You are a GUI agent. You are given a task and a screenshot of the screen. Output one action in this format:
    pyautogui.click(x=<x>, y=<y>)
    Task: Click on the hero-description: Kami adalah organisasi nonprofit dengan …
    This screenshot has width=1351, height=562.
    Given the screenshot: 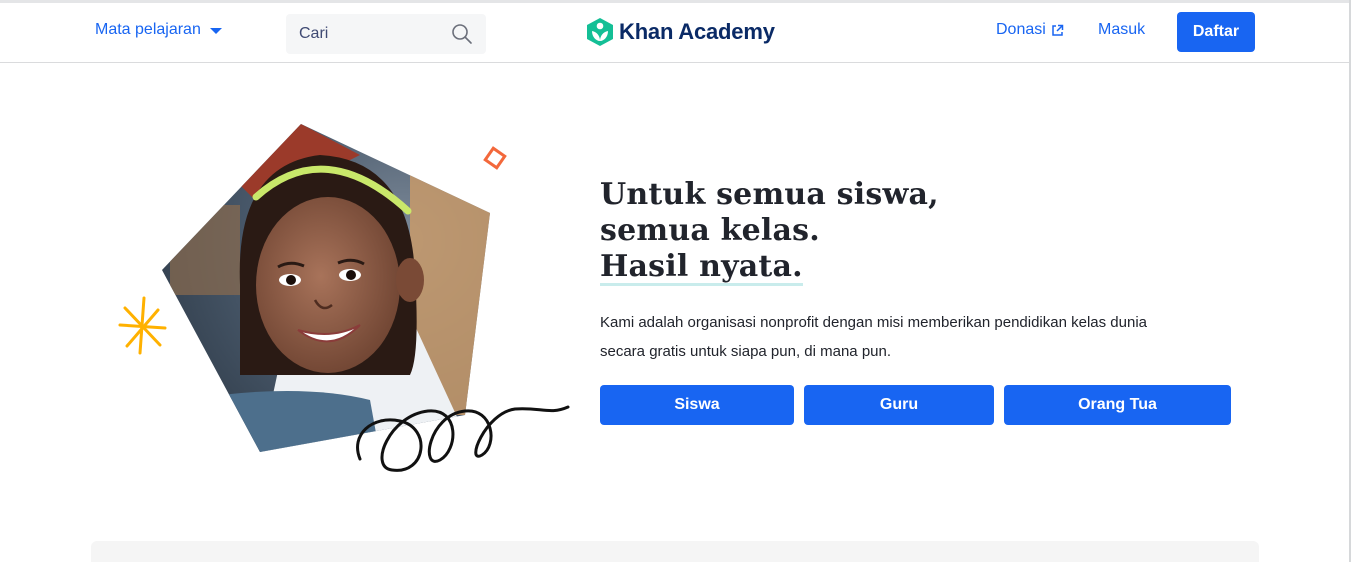 What is the action you would take?
    pyautogui.click(x=873, y=337)
    